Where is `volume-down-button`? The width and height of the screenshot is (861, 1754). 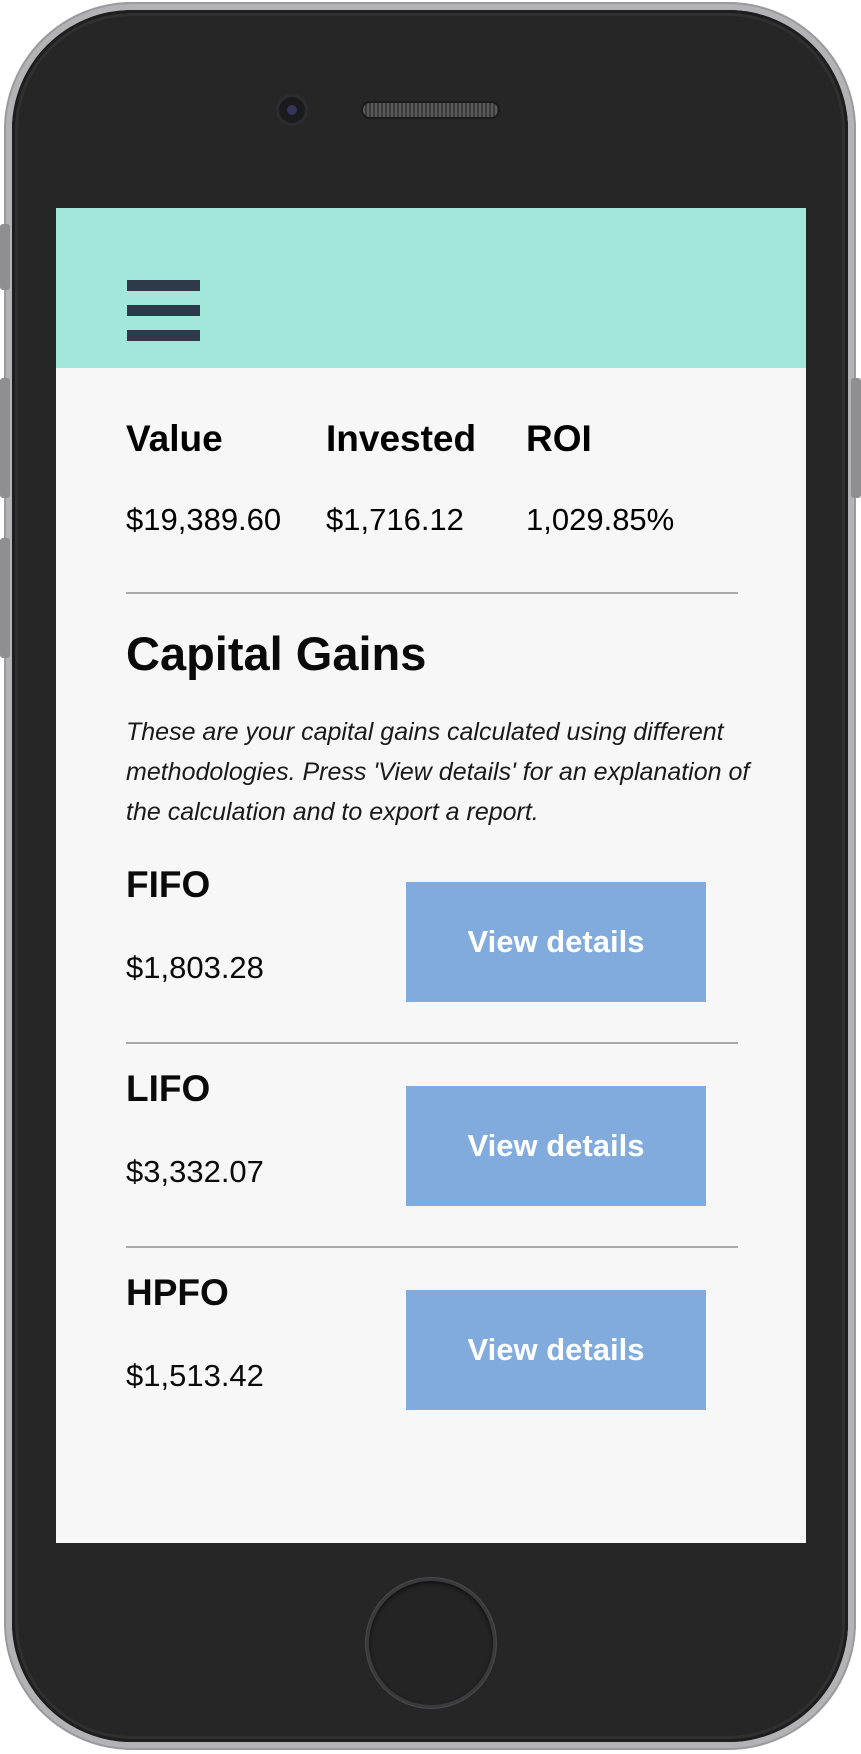 volume-down-button is located at coordinates (5, 598).